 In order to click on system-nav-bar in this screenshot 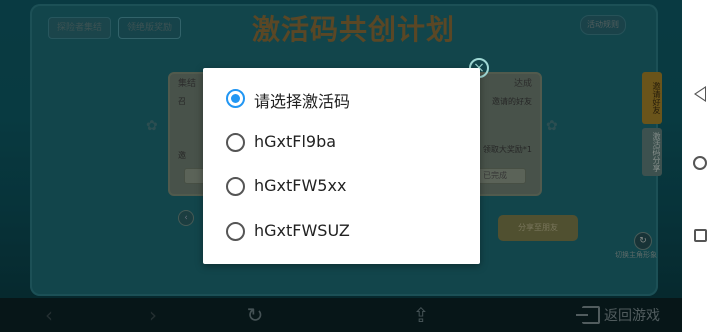, I will do `click(701, 166)`.